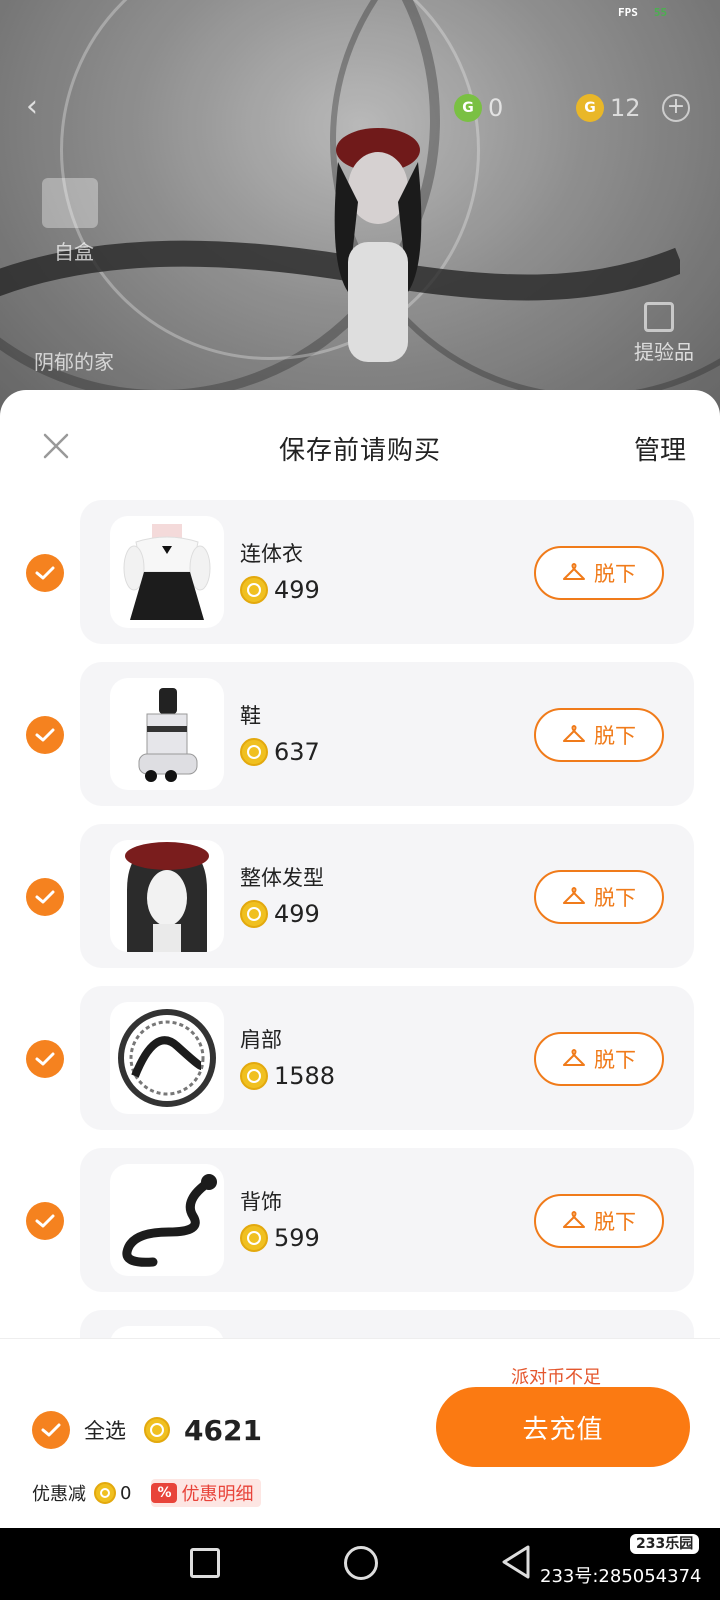 This screenshot has height=1600, width=720. I want to click on list-item: 鞋 637 脱下, so click(360, 743).